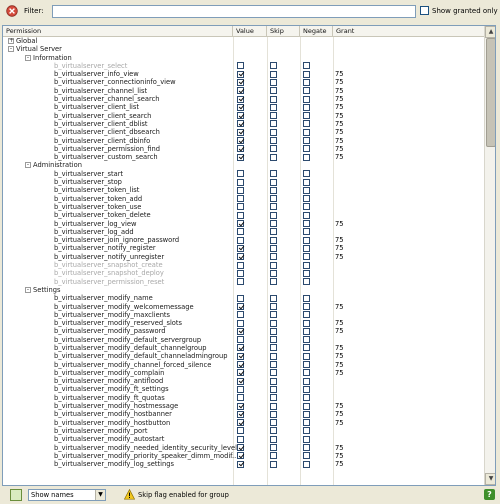 This screenshot has height=504, width=500. What do you see at coordinates (243, 423) in the screenshot?
I see `permission-row: b_virtualserver_modify_hostbutton 75` at bounding box center [243, 423].